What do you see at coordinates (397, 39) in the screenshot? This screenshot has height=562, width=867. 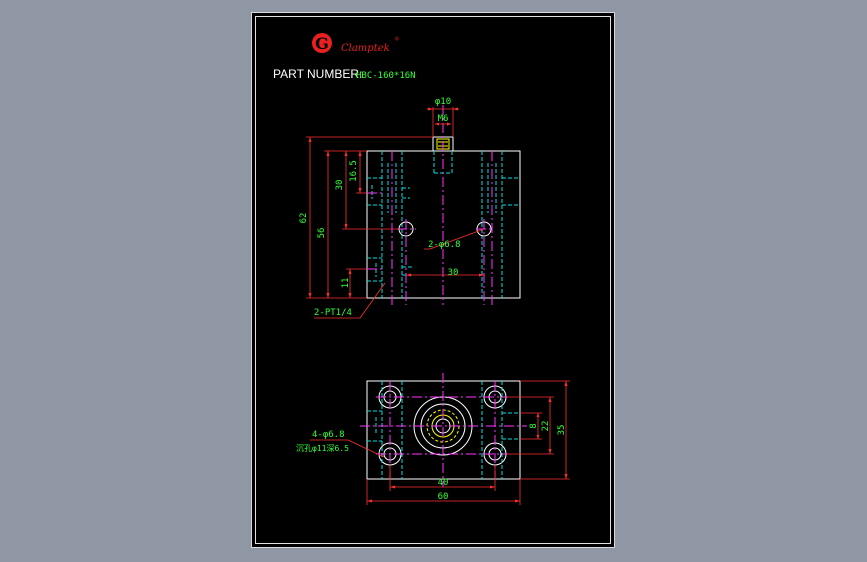 I see `registered-mark: ®` at bounding box center [397, 39].